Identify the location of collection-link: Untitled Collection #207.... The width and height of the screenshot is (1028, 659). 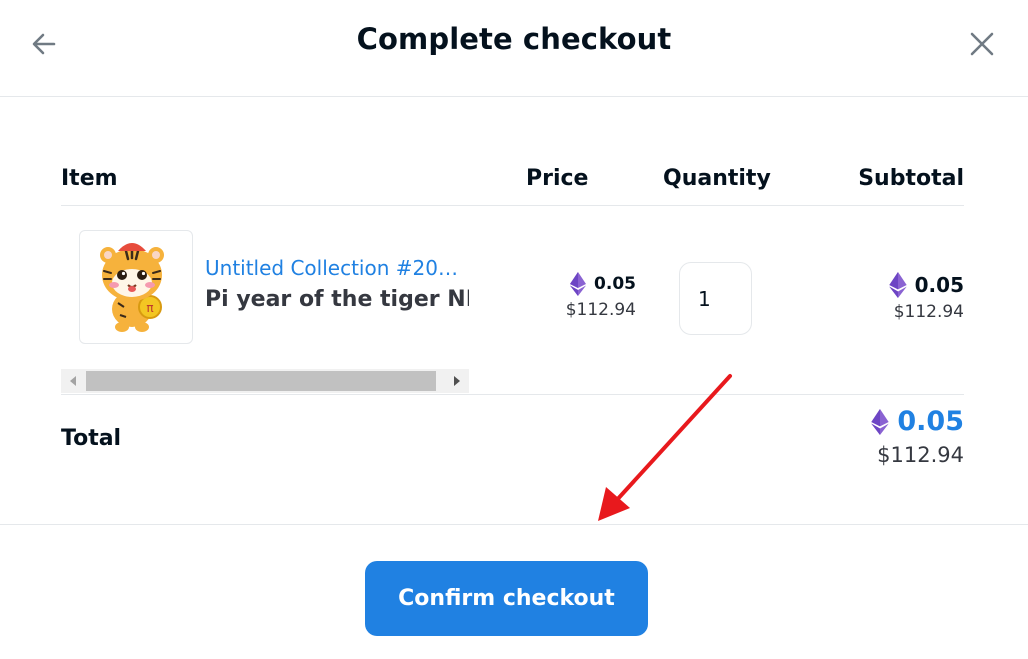
(337, 268).